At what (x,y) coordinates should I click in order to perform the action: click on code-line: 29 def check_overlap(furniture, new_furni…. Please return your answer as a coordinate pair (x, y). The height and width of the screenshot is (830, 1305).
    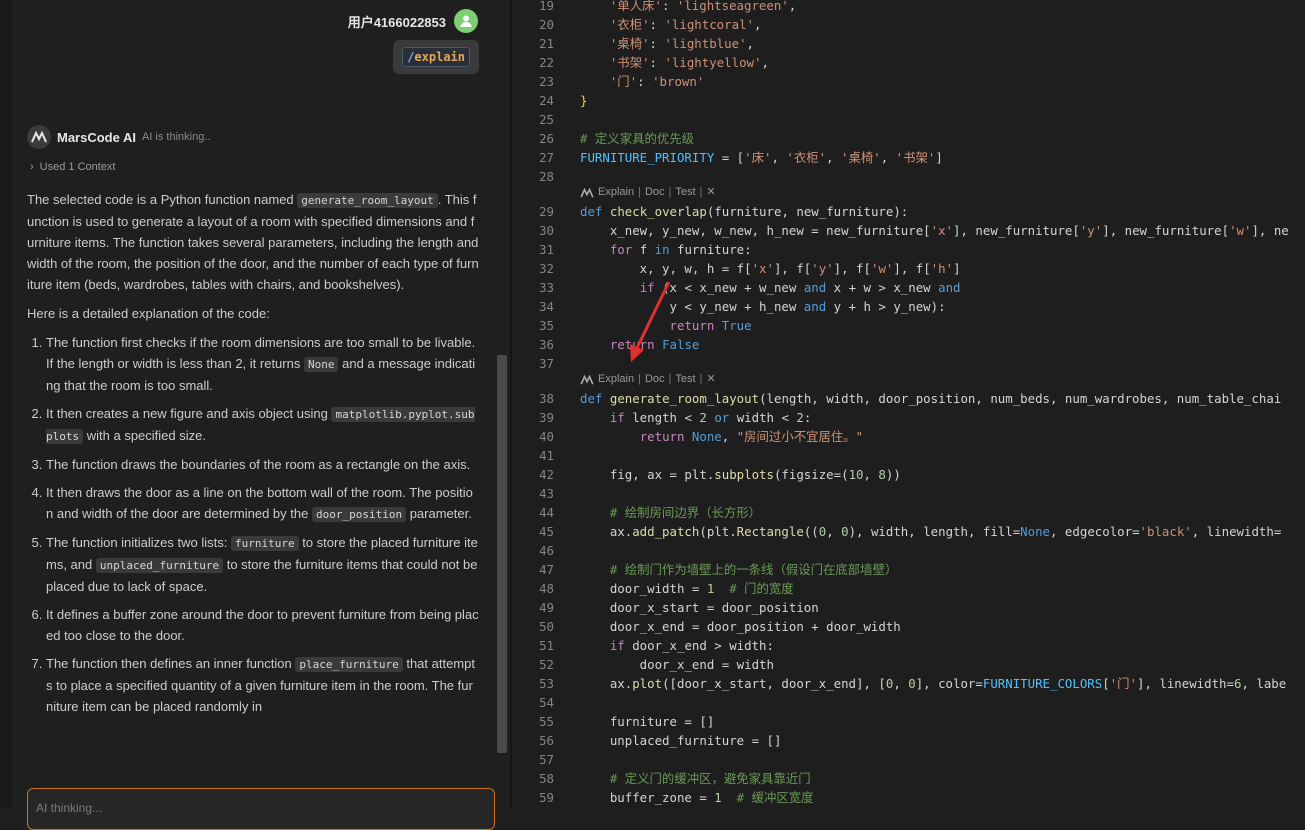
    Looking at the image, I should click on (710, 211).